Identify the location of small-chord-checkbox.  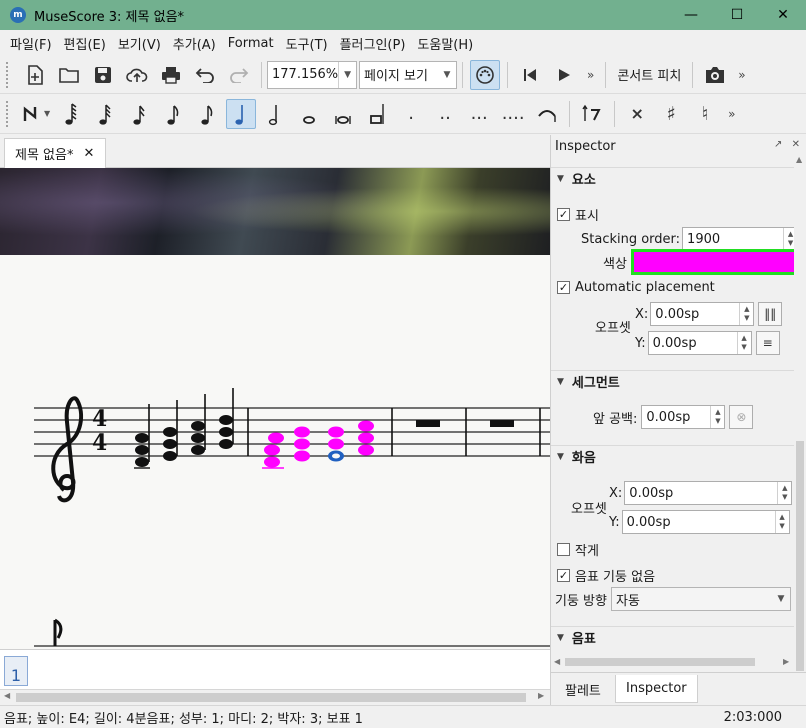
(563, 549).